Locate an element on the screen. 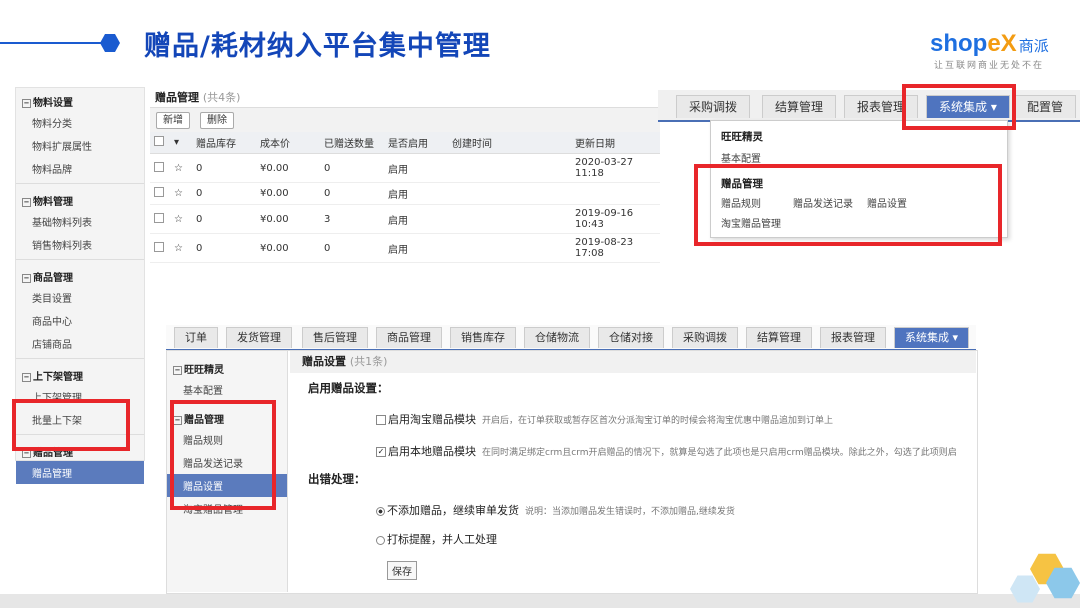  sidebar-group-wangwang: − 旺旺精灵 is located at coordinates (227, 364).